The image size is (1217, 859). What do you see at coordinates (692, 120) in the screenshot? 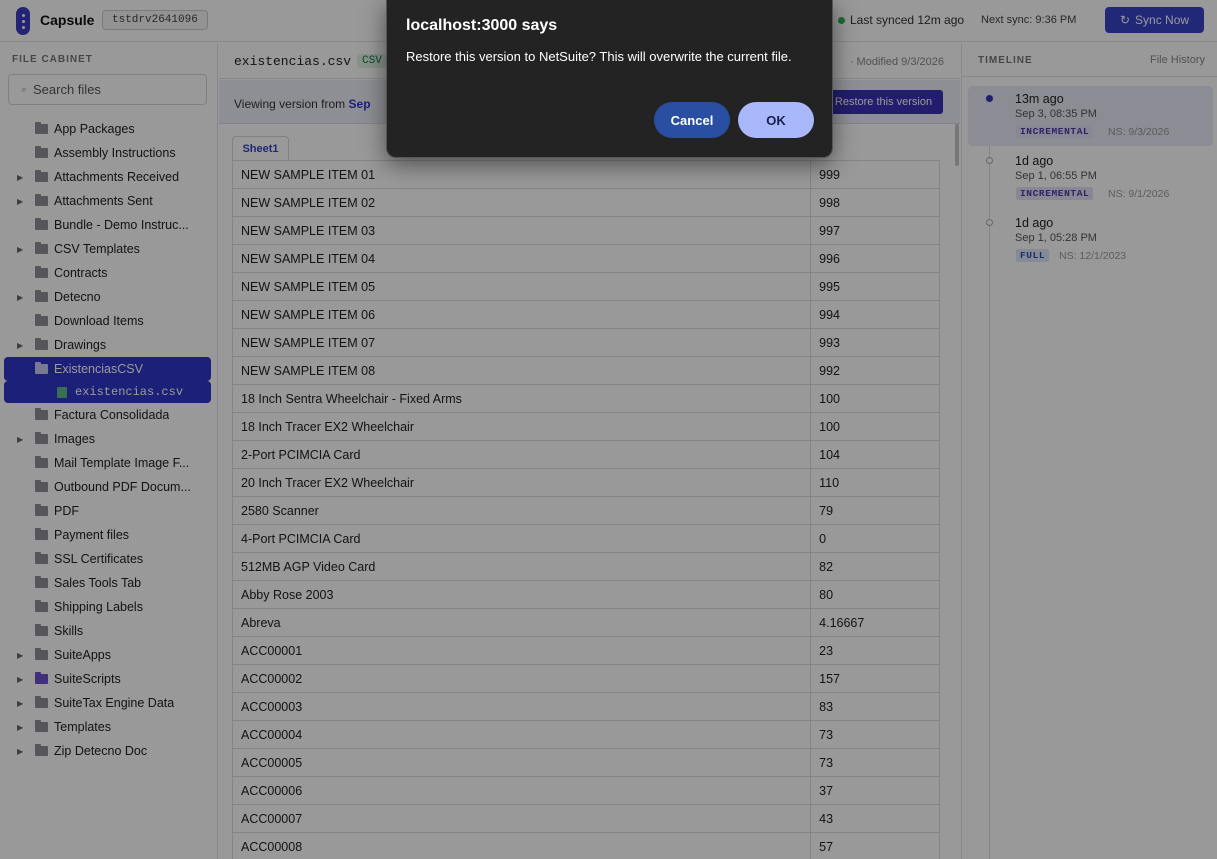
I see `dialog-cancel-button: Cancel` at bounding box center [692, 120].